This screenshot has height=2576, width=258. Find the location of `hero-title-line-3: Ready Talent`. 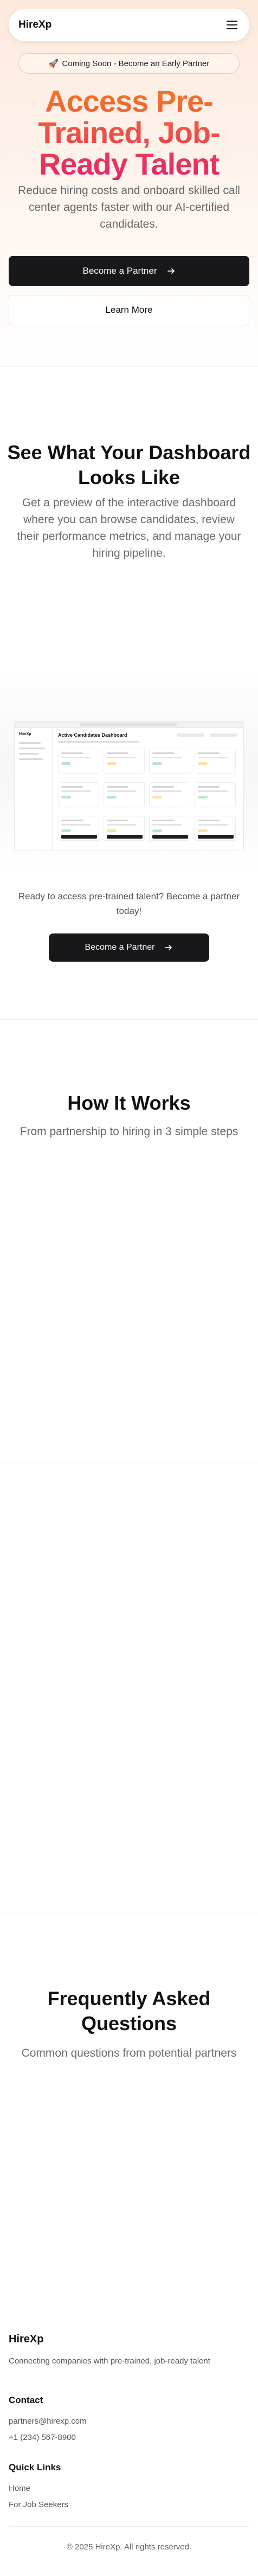

hero-title-line-3: Ready Talent is located at coordinates (129, 164).